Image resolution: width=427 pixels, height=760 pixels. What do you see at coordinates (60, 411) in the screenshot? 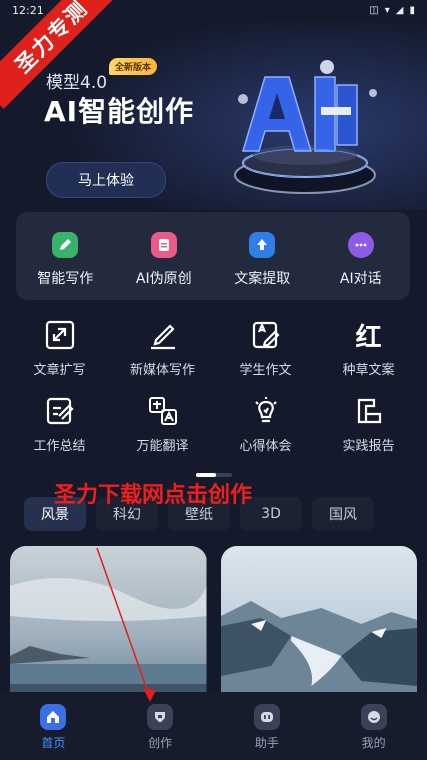
I see `summary-icon` at bounding box center [60, 411].